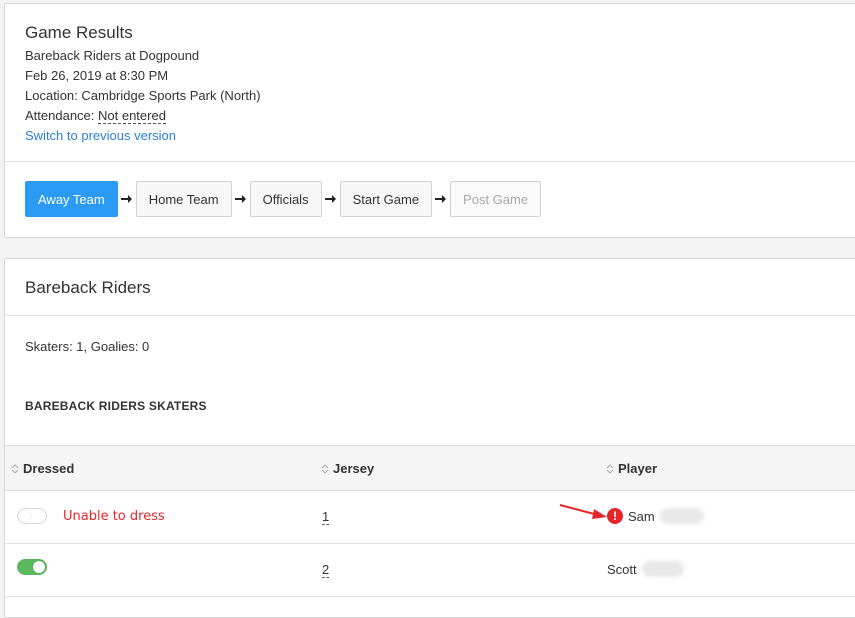  Describe the element at coordinates (114, 516) in the screenshot. I see `unable-to-dress-text: Unable to dress` at that location.